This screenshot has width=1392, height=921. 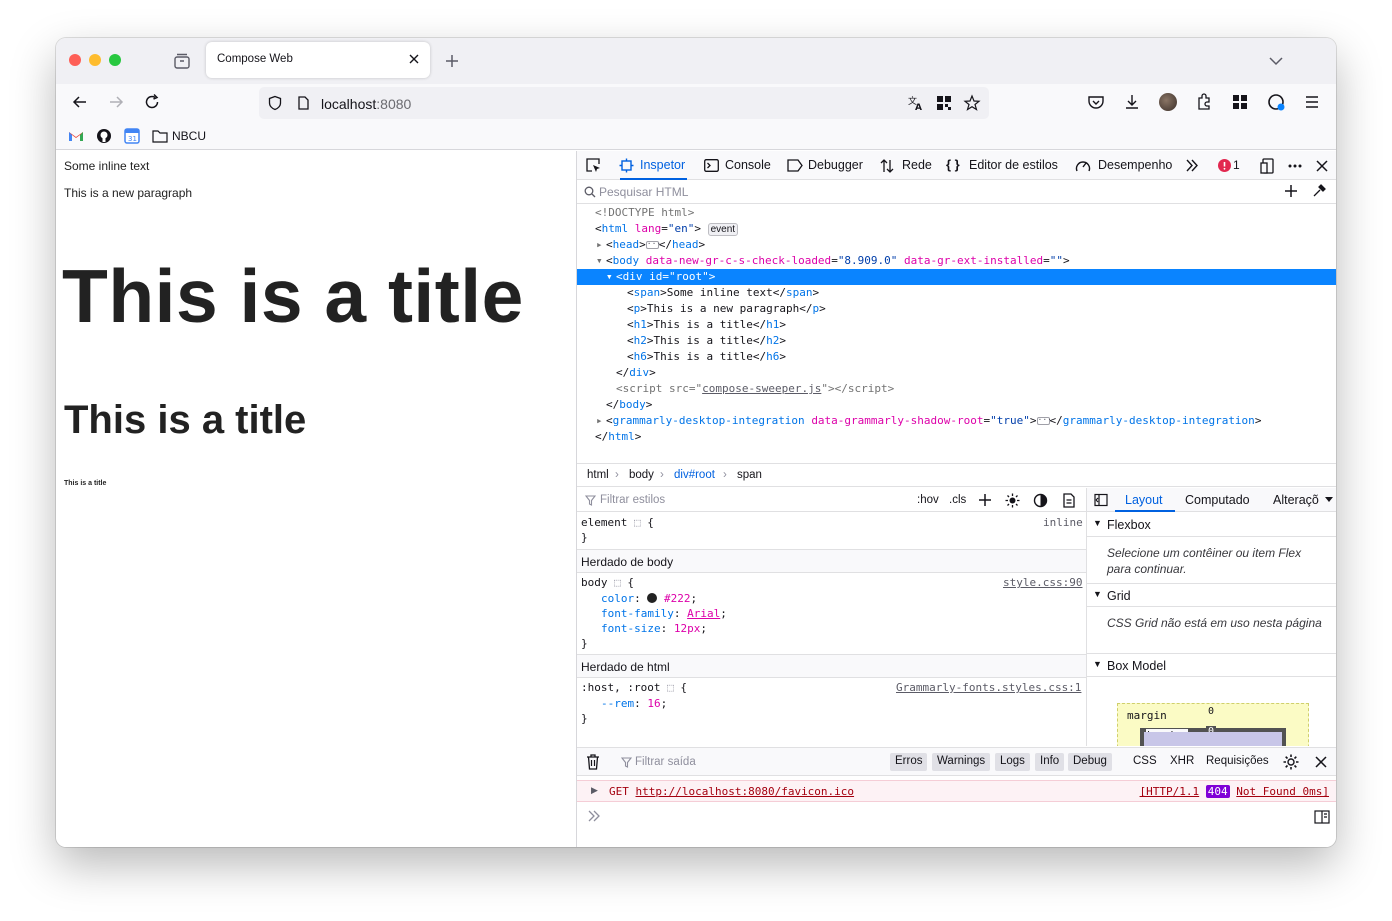 I want to click on rule-declaration: font-size: 12px;, so click(x=654, y=628).